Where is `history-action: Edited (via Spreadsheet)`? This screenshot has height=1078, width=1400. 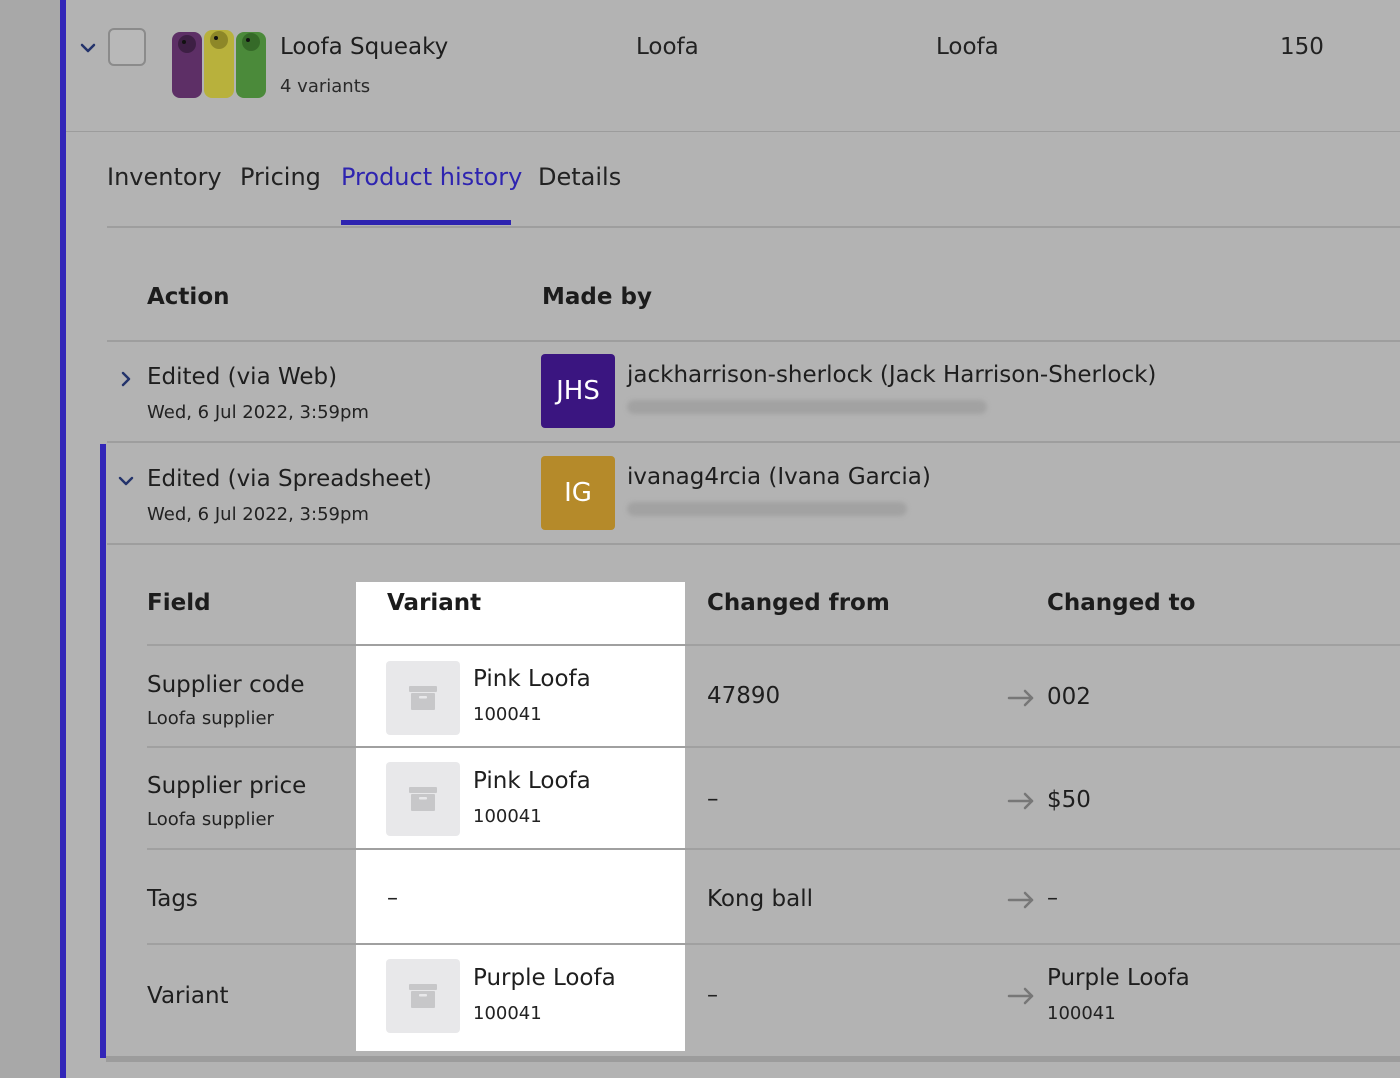 history-action: Edited (via Spreadsheet) is located at coordinates (289, 479).